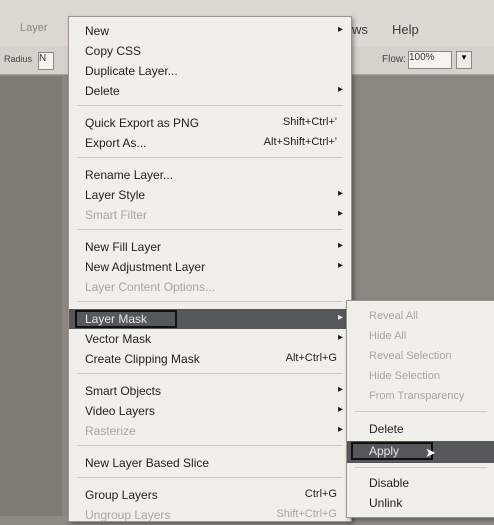 The width and height of the screenshot is (494, 525). I want to click on flow-label: Flow:, so click(394, 59).